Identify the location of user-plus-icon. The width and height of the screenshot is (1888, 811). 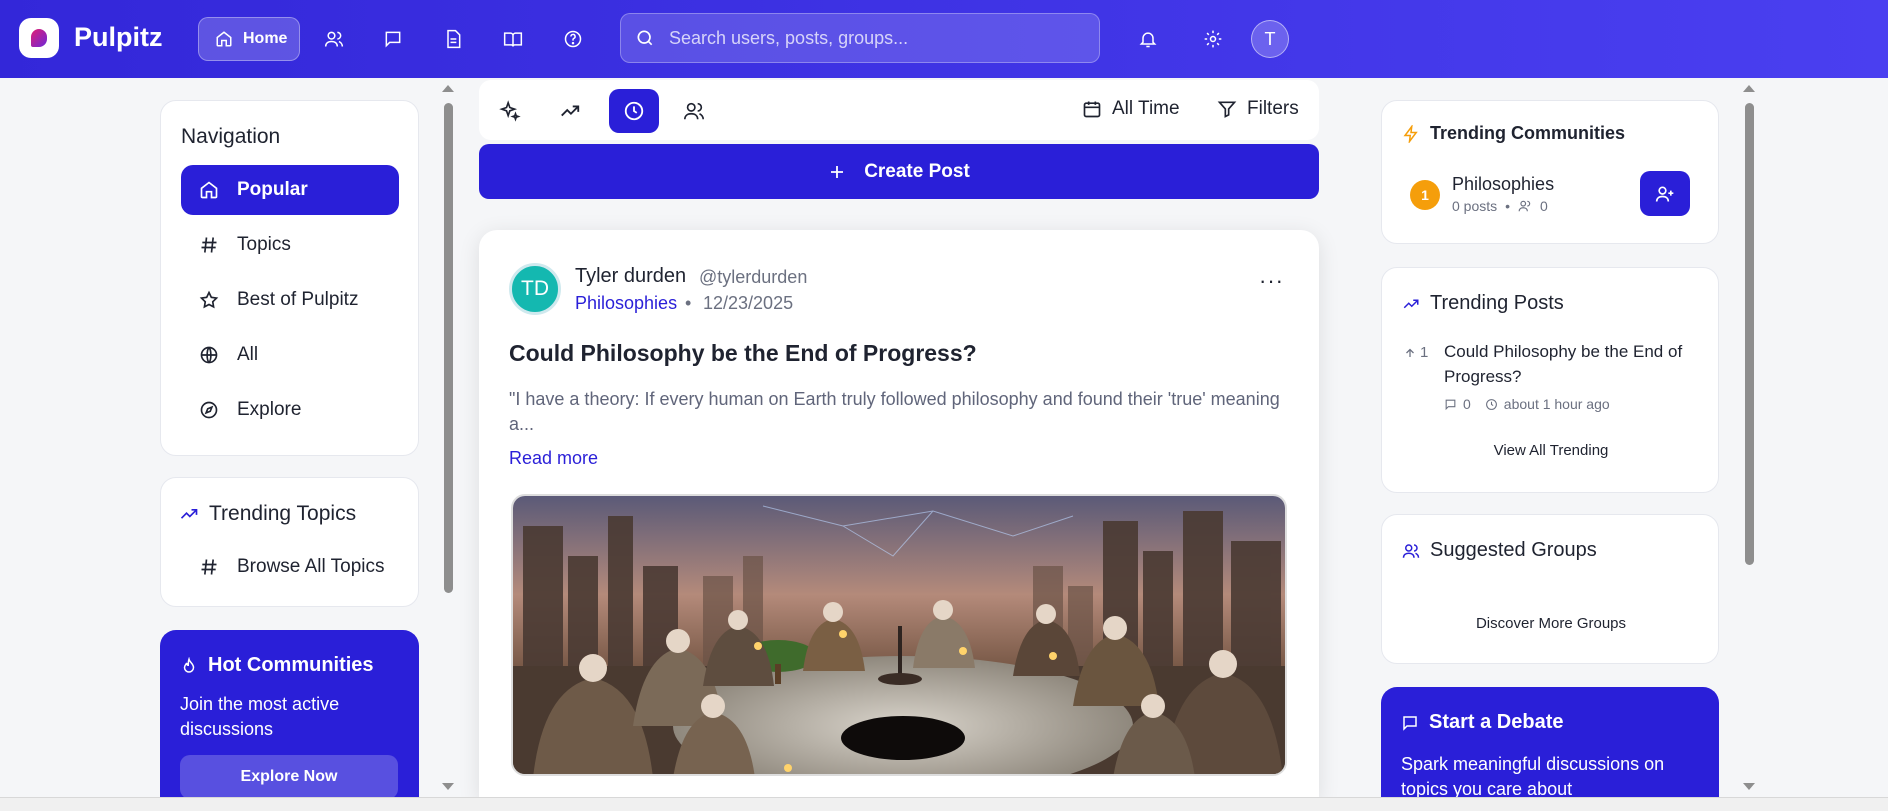
(1664, 194).